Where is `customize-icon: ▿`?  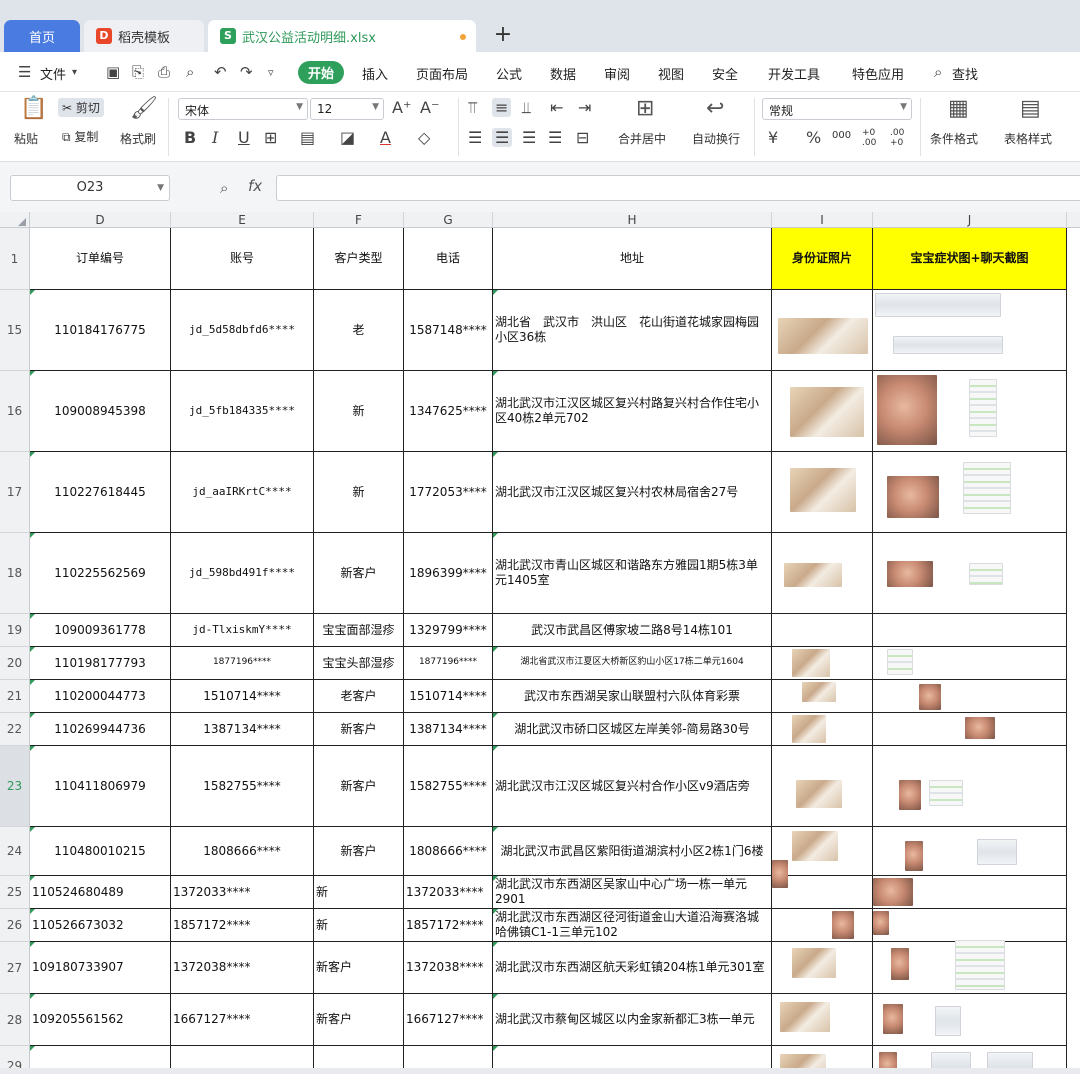
customize-icon: ▿ is located at coordinates (271, 72).